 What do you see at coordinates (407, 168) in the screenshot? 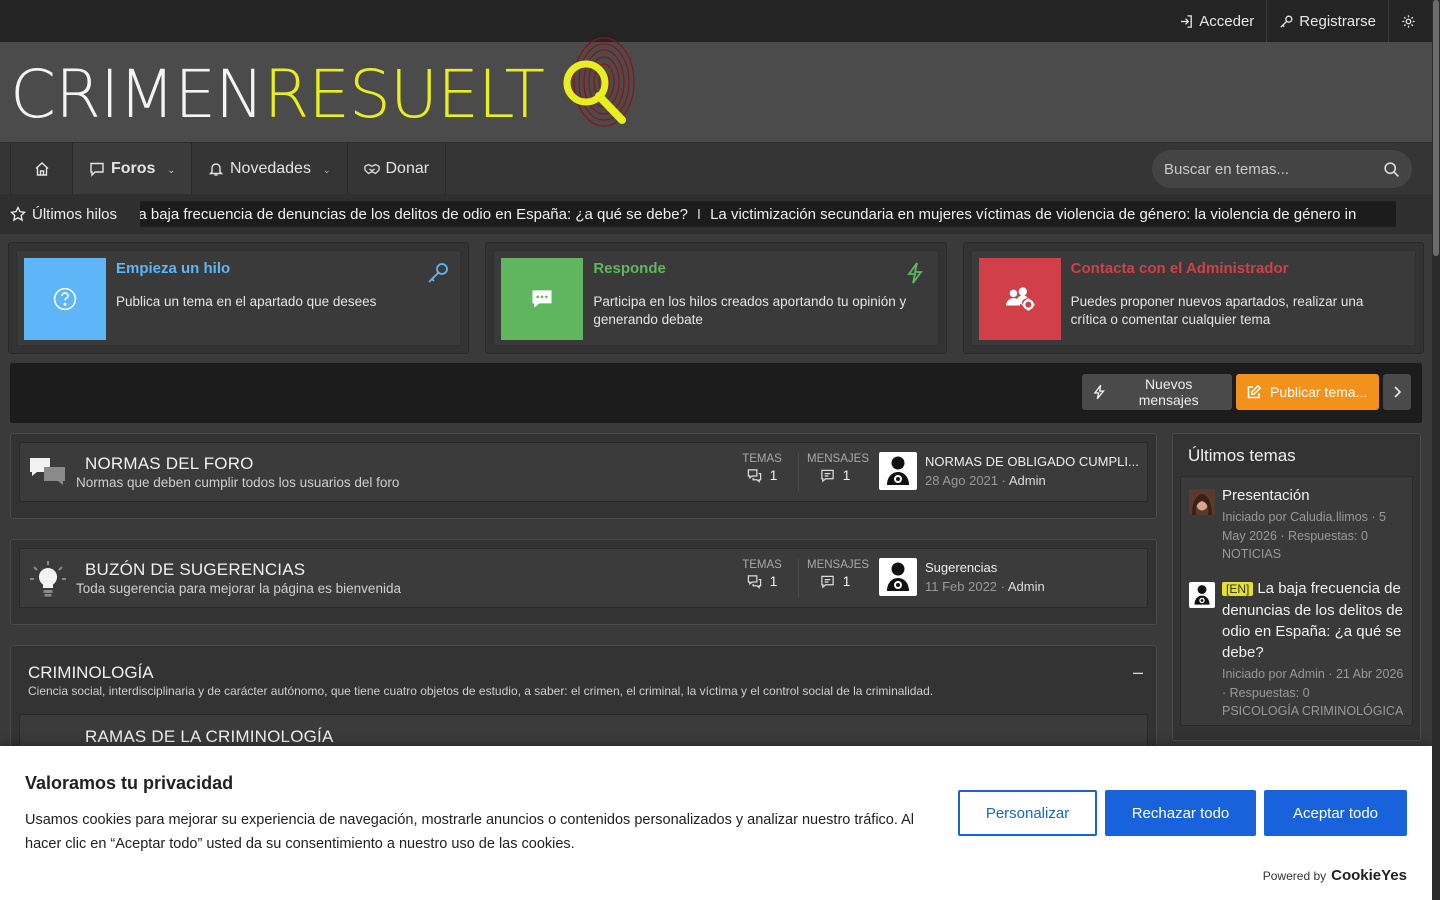
I see `tab-donate-label: Donar` at bounding box center [407, 168].